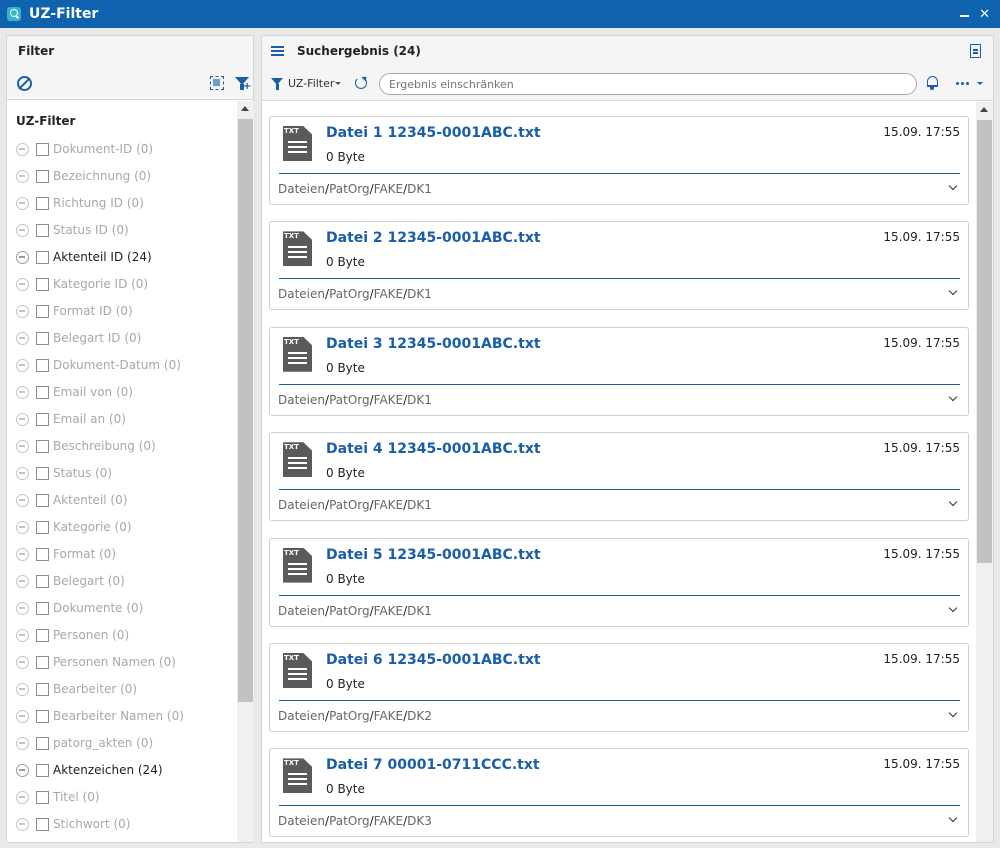 This screenshot has height=848, width=1000. Describe the element at coordinates (78, 338) in the screenshot. I see `filter-item: Belegart ID (0)` at that location.